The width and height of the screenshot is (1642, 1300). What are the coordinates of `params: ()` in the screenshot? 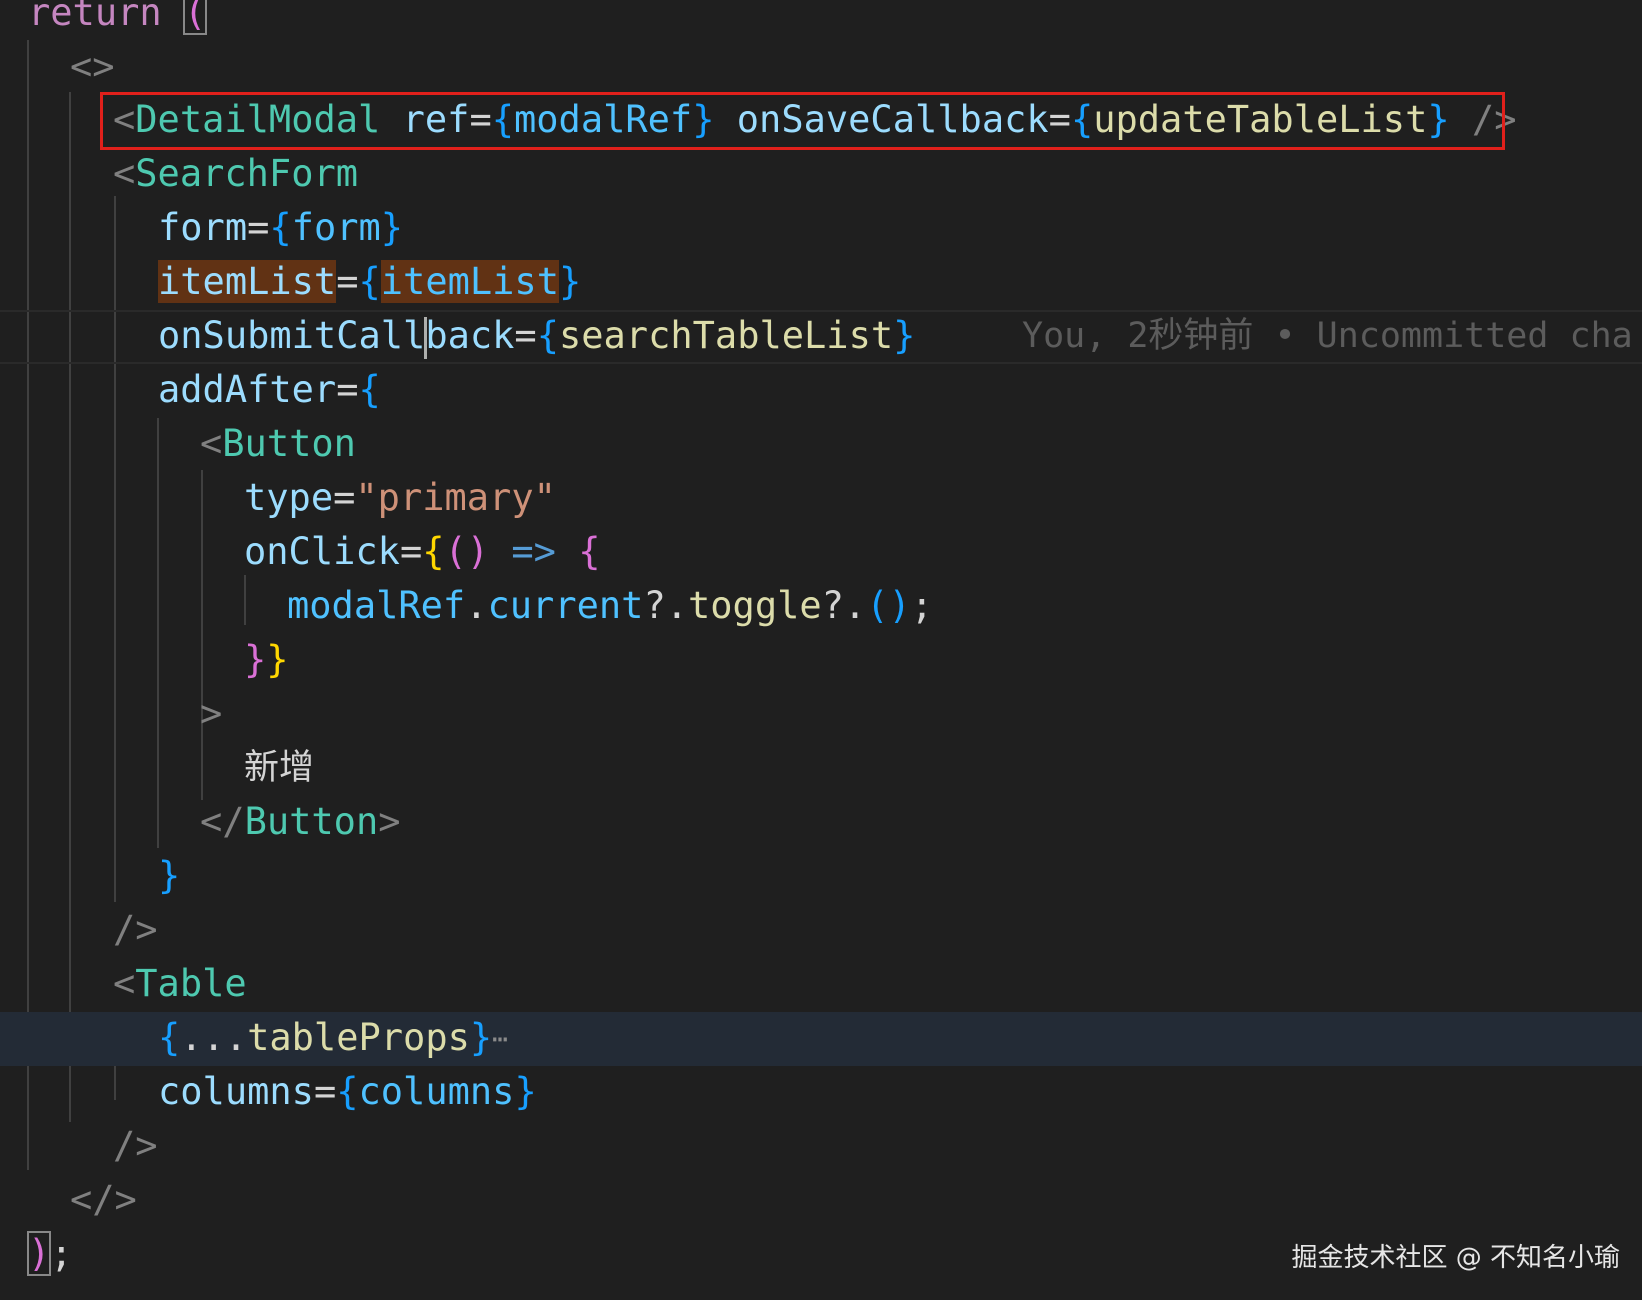 It's located at (467, 551).